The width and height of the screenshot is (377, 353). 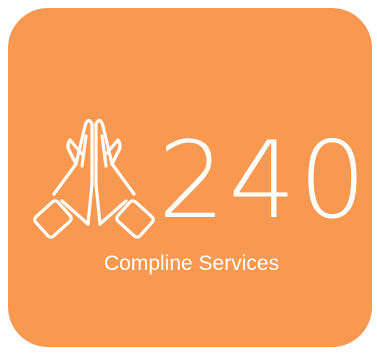 I want to click on praying-hands-icon, so click(x=94, y=178).